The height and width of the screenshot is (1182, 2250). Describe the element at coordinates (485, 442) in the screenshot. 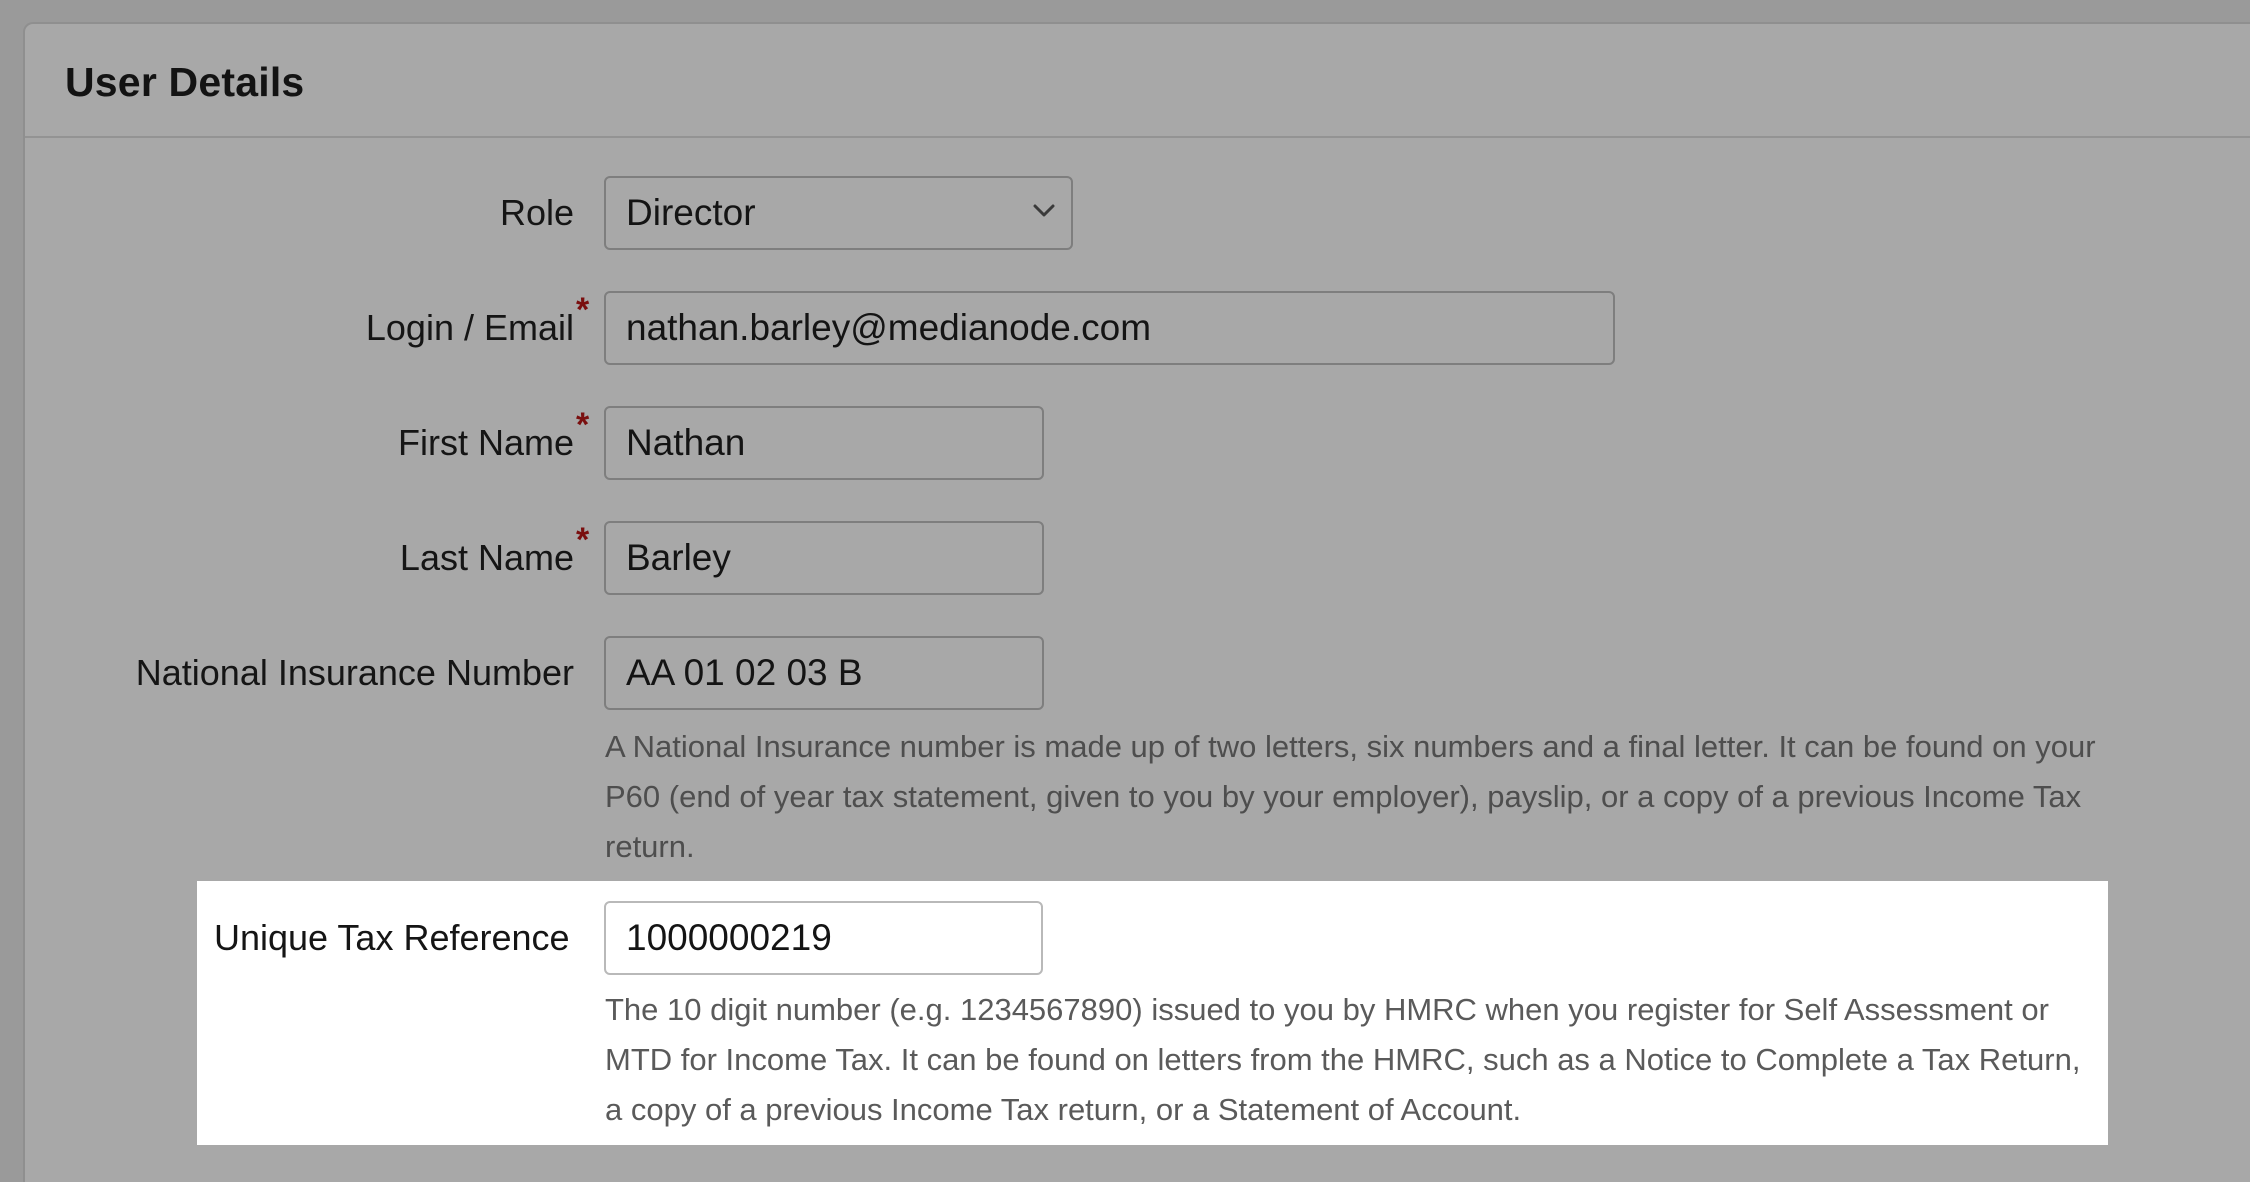

I see `first-name-label: First Name` at that location.